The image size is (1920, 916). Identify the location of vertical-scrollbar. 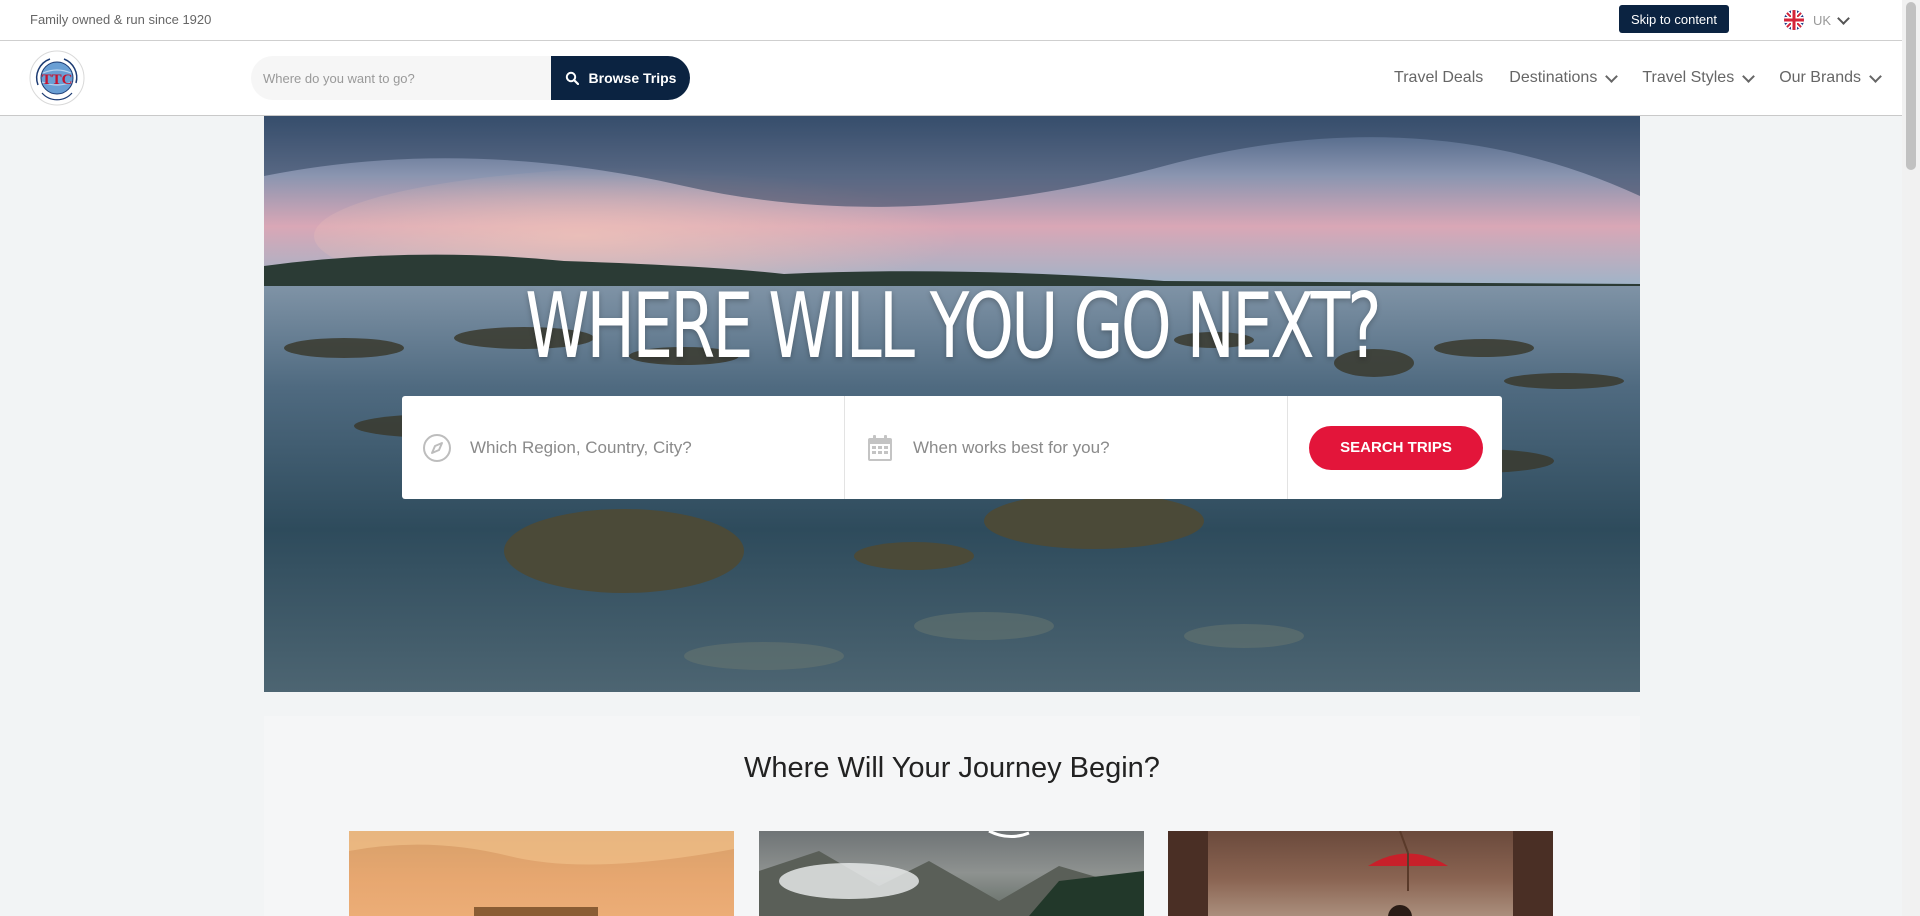
(1911, 458).